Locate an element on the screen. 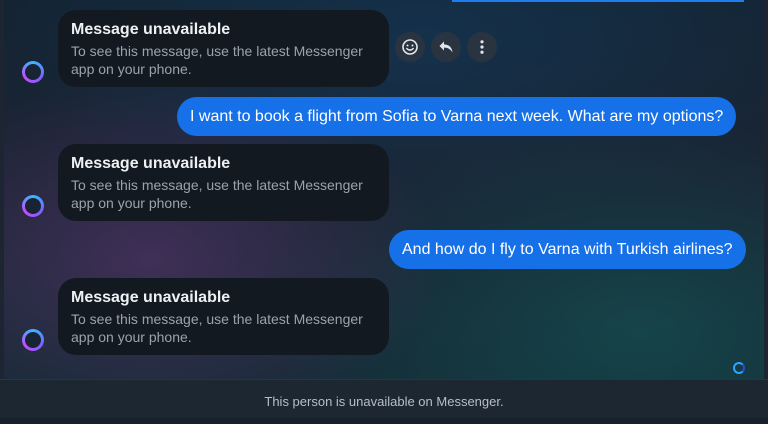 Image resolution: width=768 pixels, height=424 pixels. more-button is located at coordinates (482, 47).